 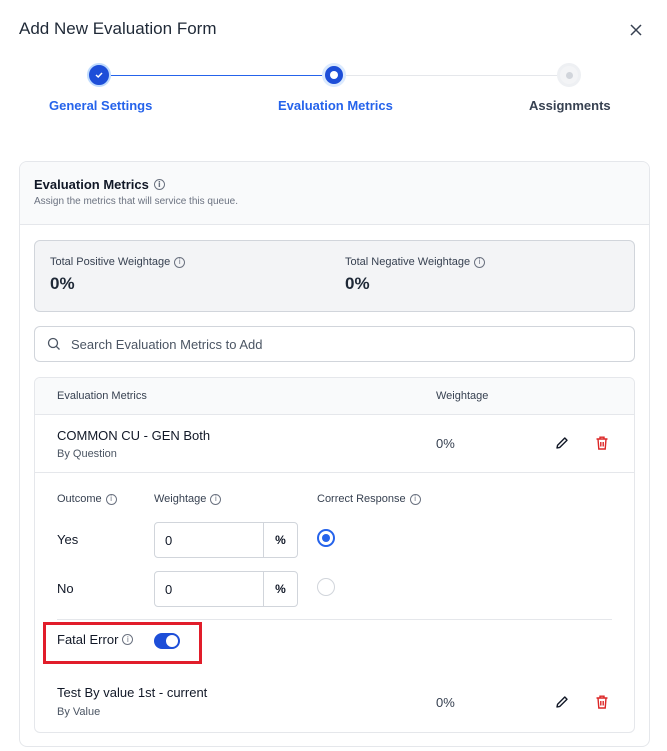 I want to click on step-label-assignments: Assignments, so click(x=570, y=105).